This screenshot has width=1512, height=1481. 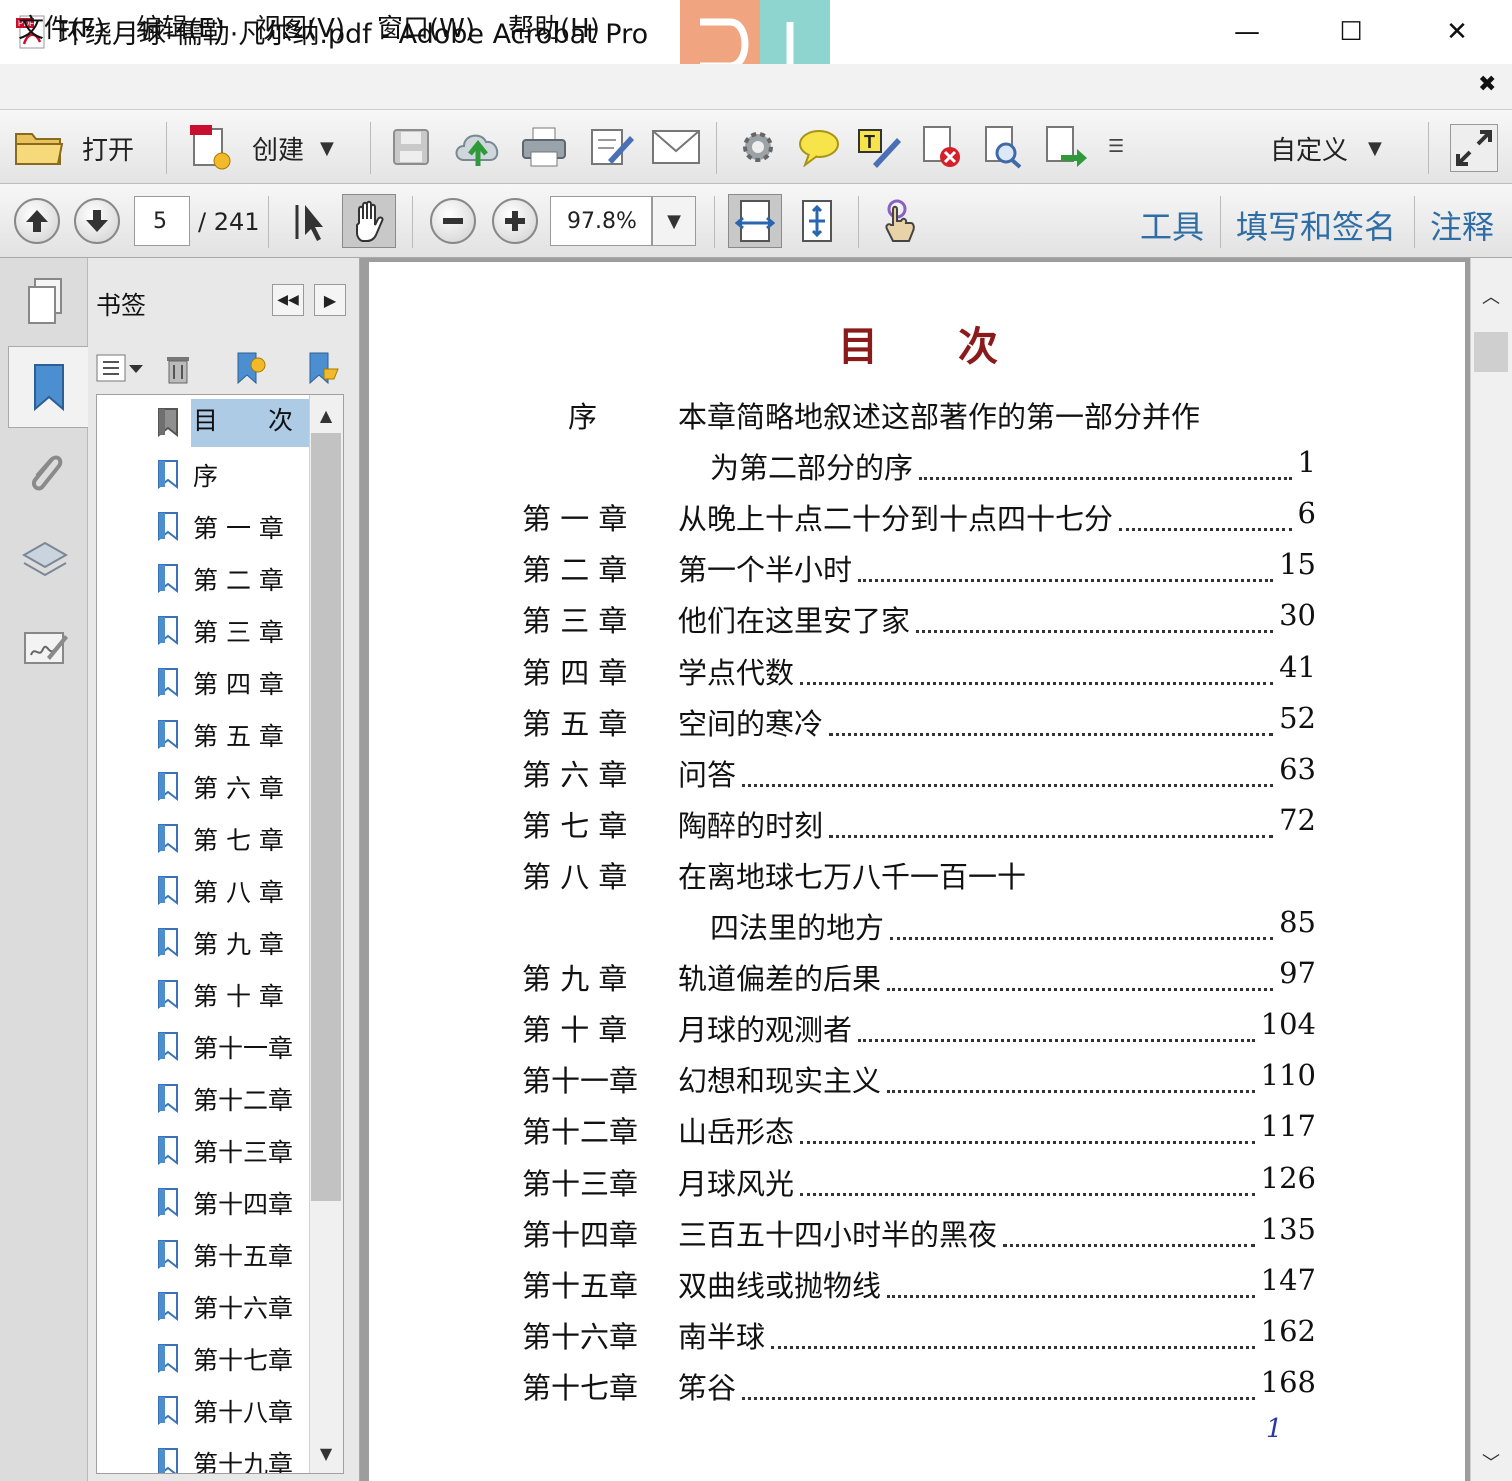 What do you see at coordinates (779, 1284) in the screenshot?
I see `toc-entry-title: 双曲线或抛物线` at bounding box center [779, 1284].